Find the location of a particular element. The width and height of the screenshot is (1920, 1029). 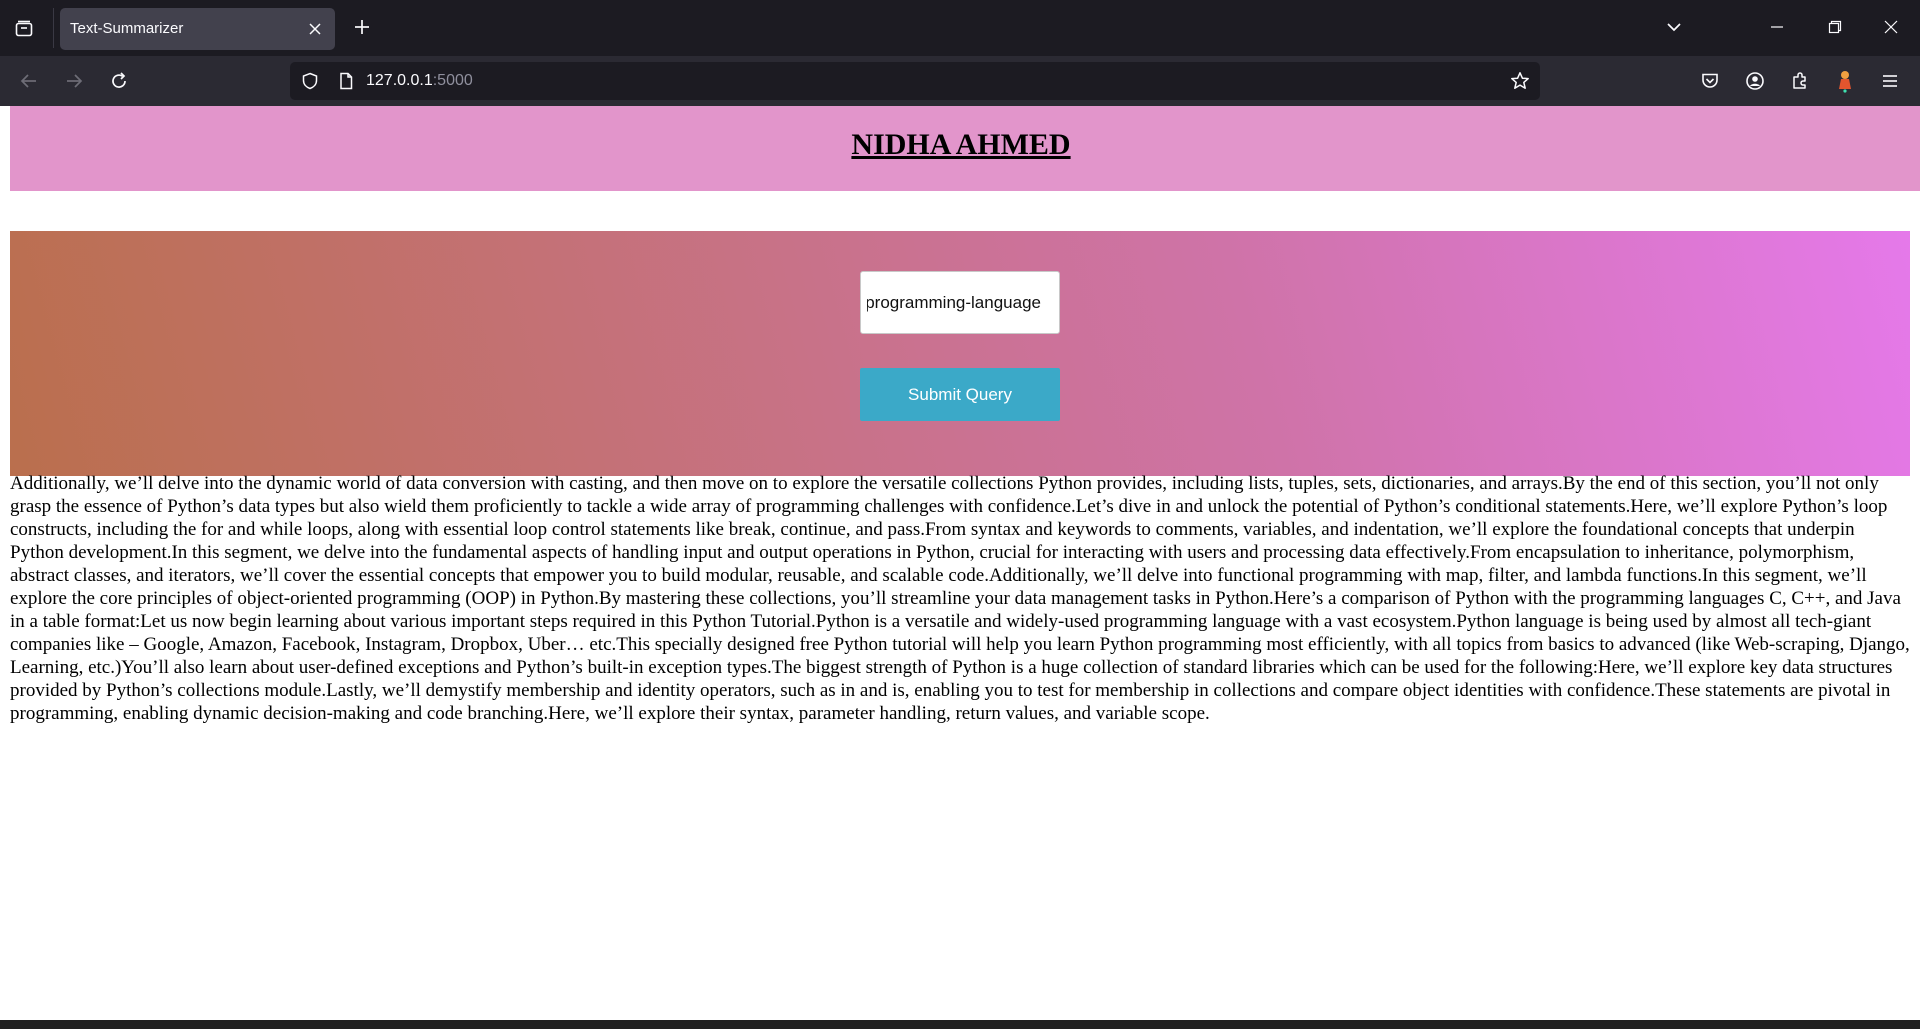

browser-toolbar: 127.0.0.1:5000 is located at coordinates (960, 81).